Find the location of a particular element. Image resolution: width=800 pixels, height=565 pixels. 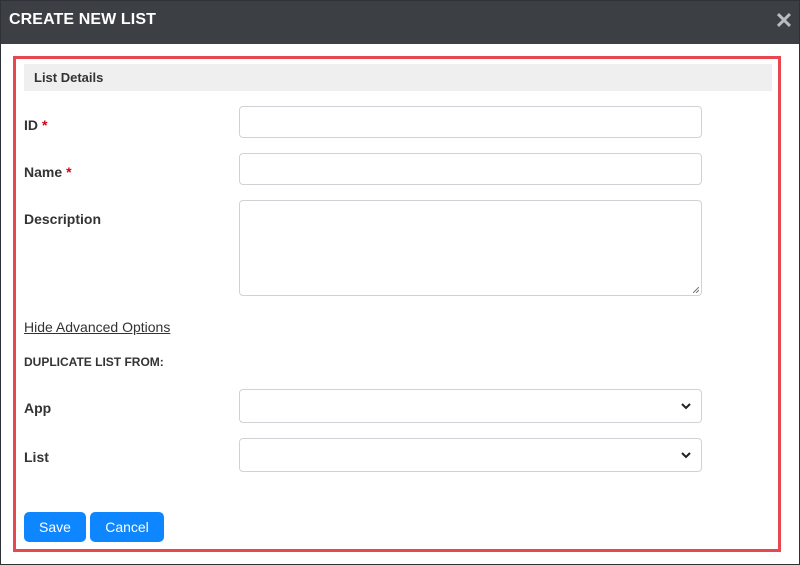

section-header: List Details is located at coordinates (398, 77).